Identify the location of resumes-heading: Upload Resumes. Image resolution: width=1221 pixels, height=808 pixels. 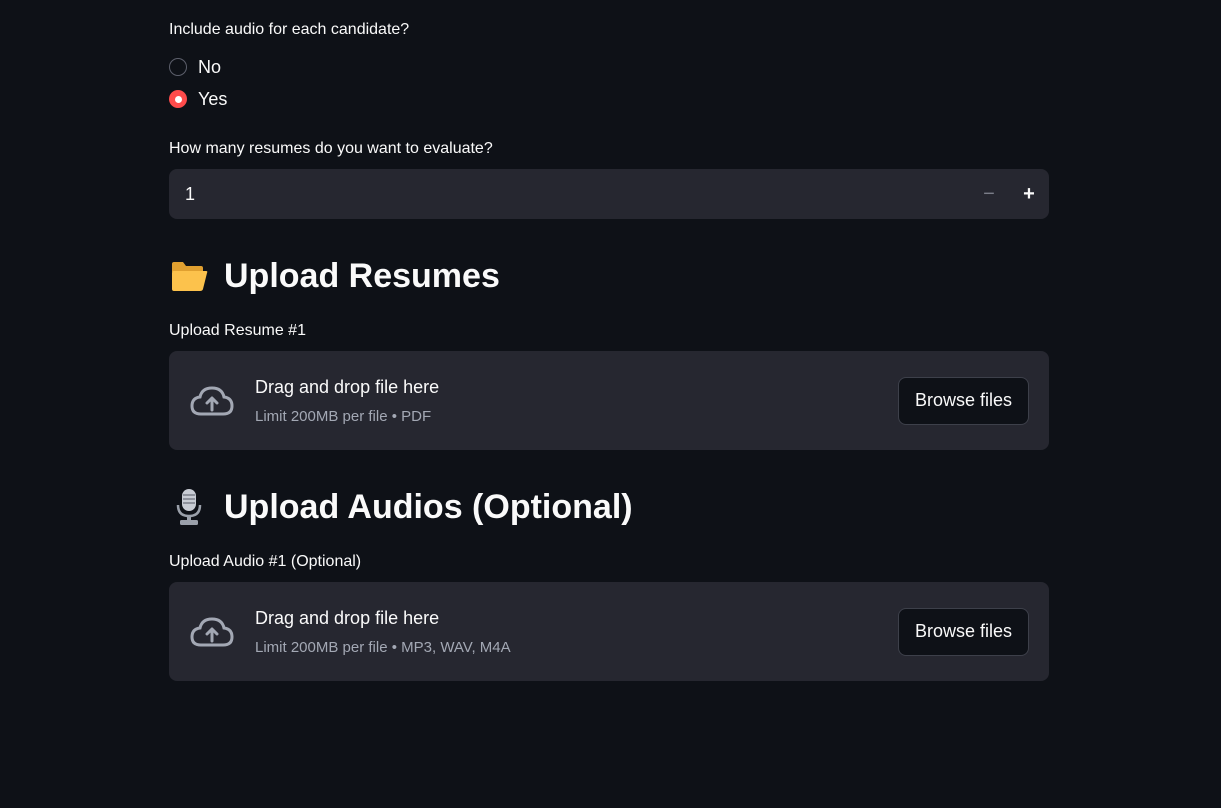
(609, 276).